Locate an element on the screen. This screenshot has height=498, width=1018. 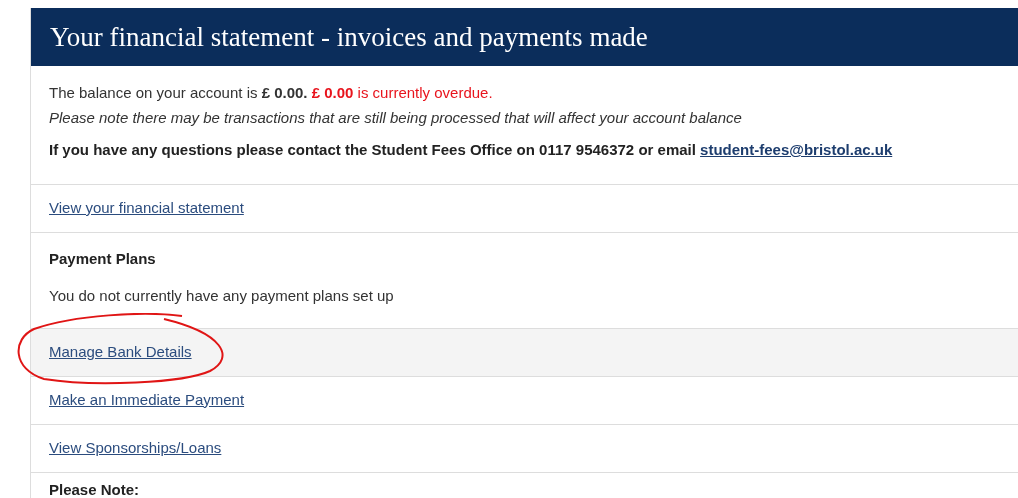
nav-link: Make an Immediate Payment is located at coordinates (147, 400).